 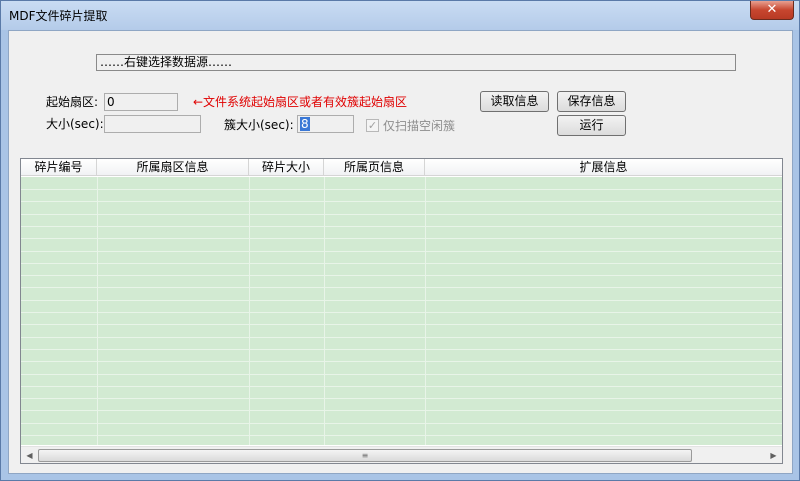 I want to click on scrollbar-thumb: ≡, so click(x=365, y=455).